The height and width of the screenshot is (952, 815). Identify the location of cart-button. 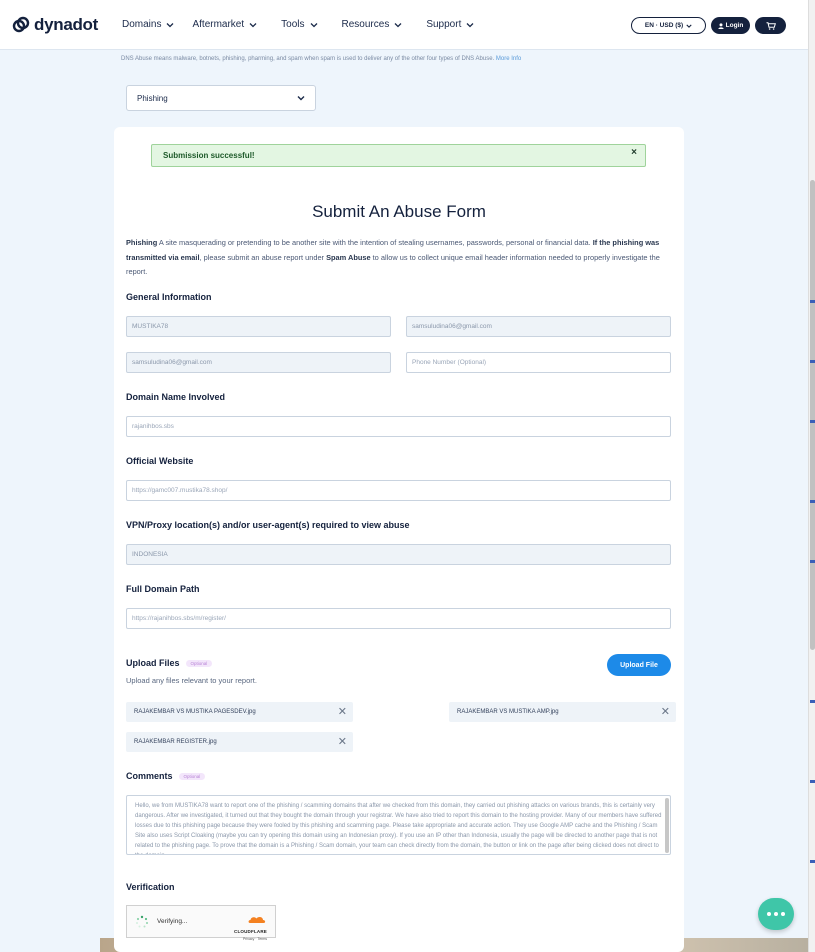
(770, 25).